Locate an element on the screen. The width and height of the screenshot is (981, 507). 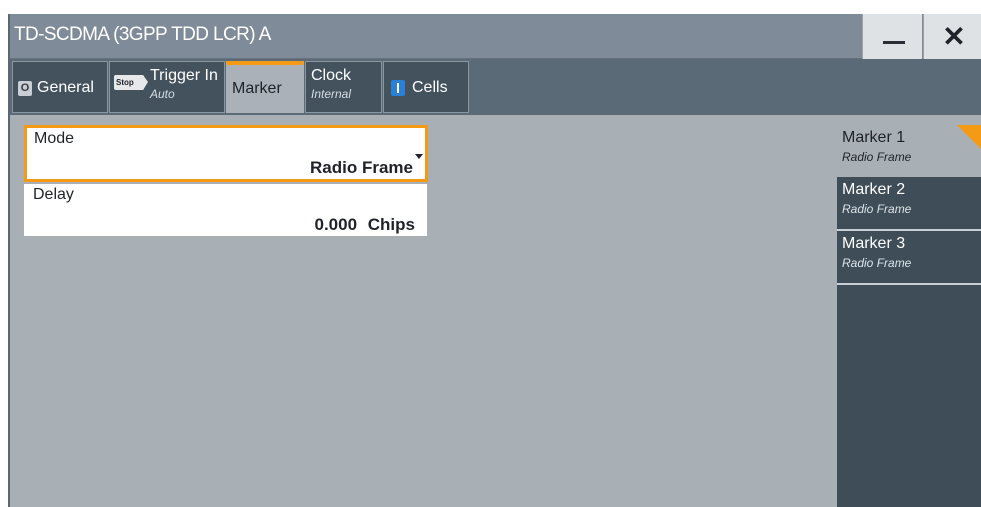
chevron-down-icon is located at coordinates (419, 156).